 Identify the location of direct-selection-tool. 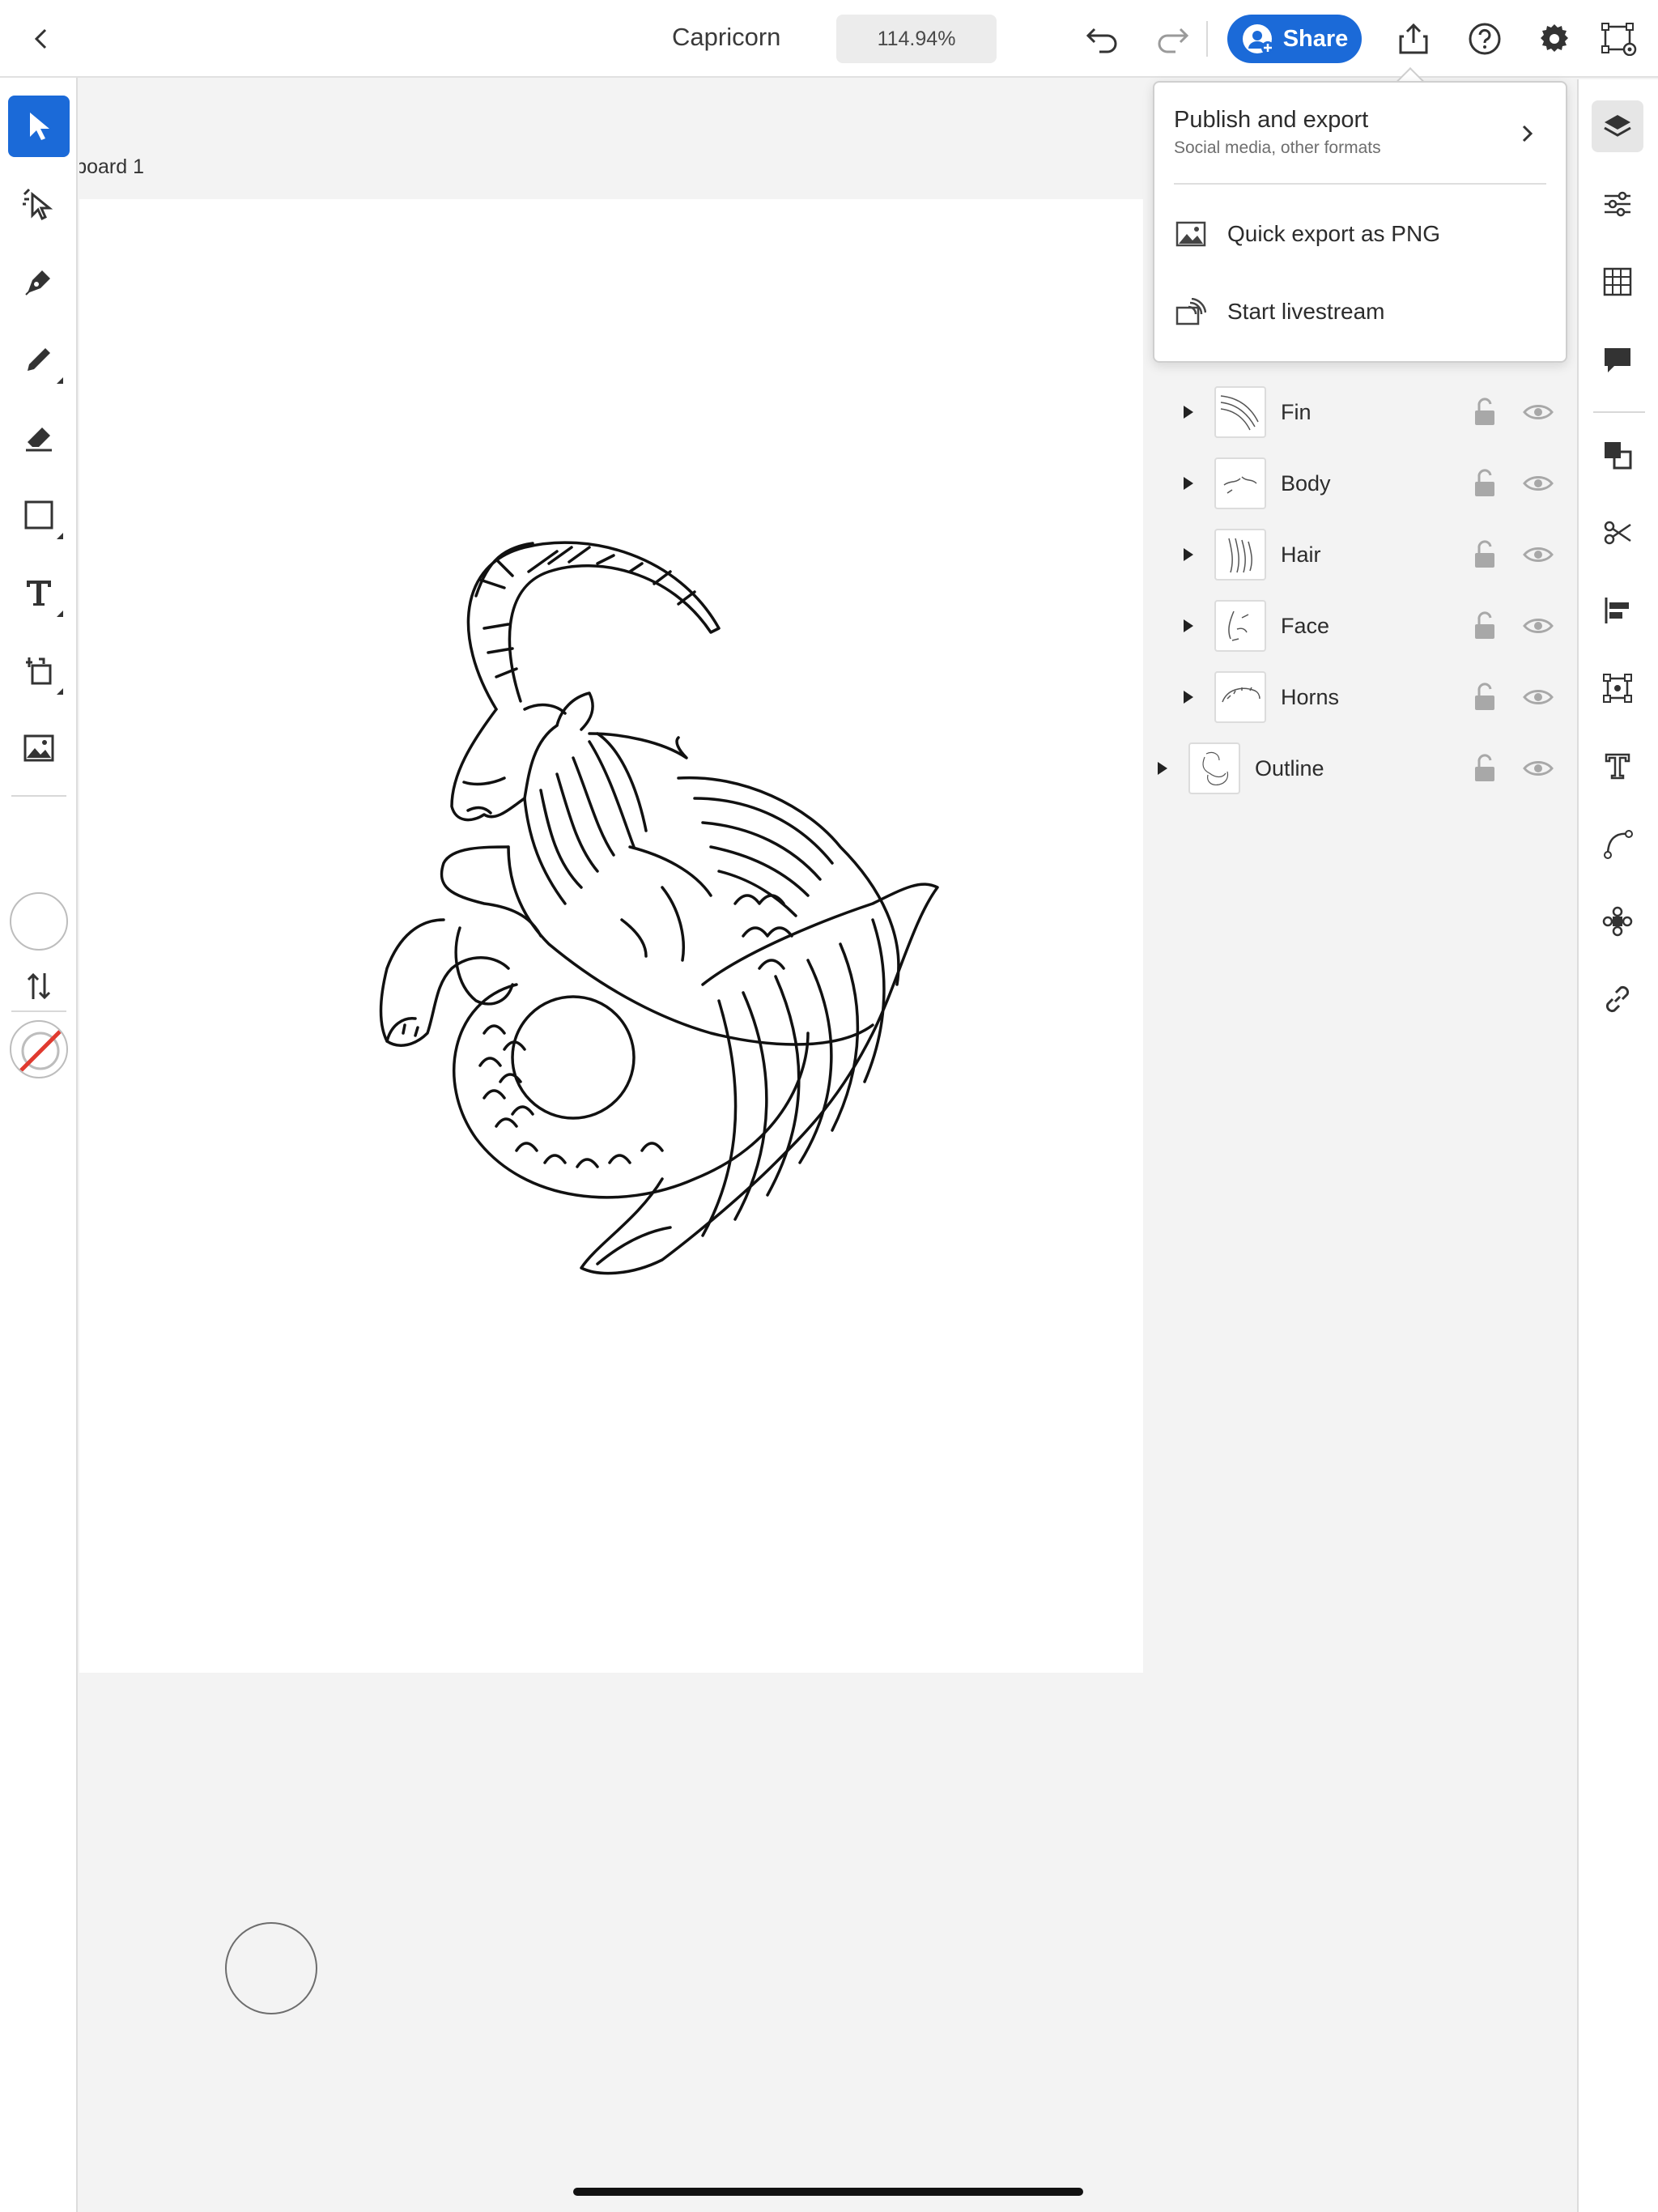
(39, 204).